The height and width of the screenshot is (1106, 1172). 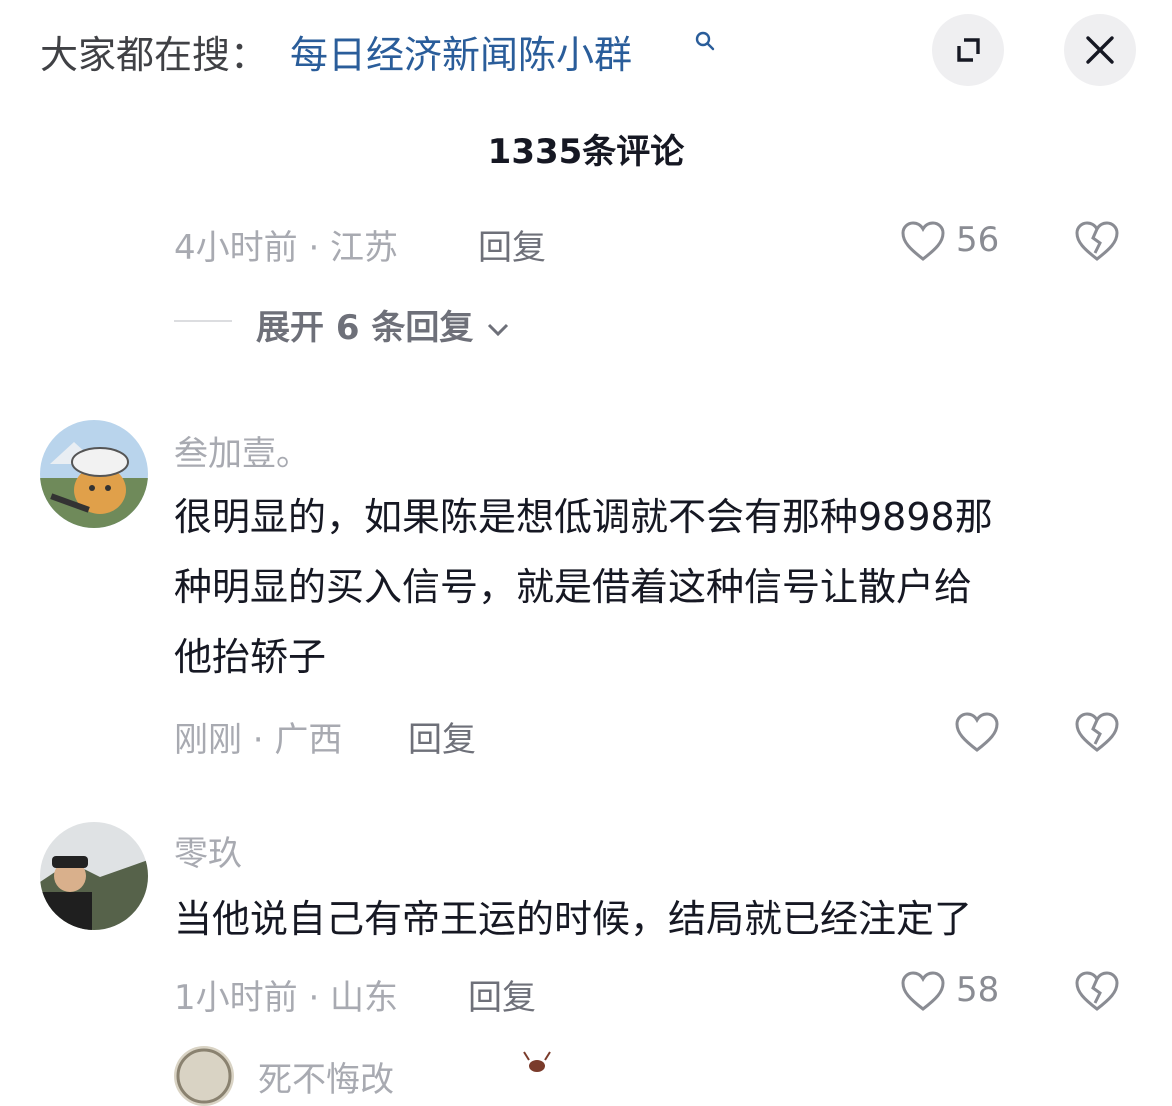 I want to click on close-icon, so click(x=1100, y=50).